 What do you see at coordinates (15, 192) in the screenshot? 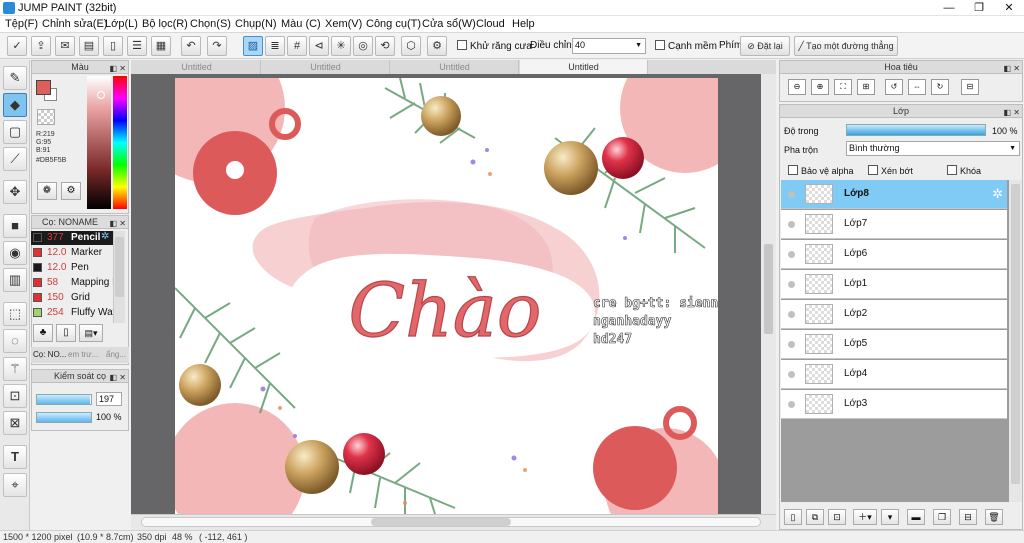
I see `move-tool-icon: ✥` at bounding box center [15, 192].